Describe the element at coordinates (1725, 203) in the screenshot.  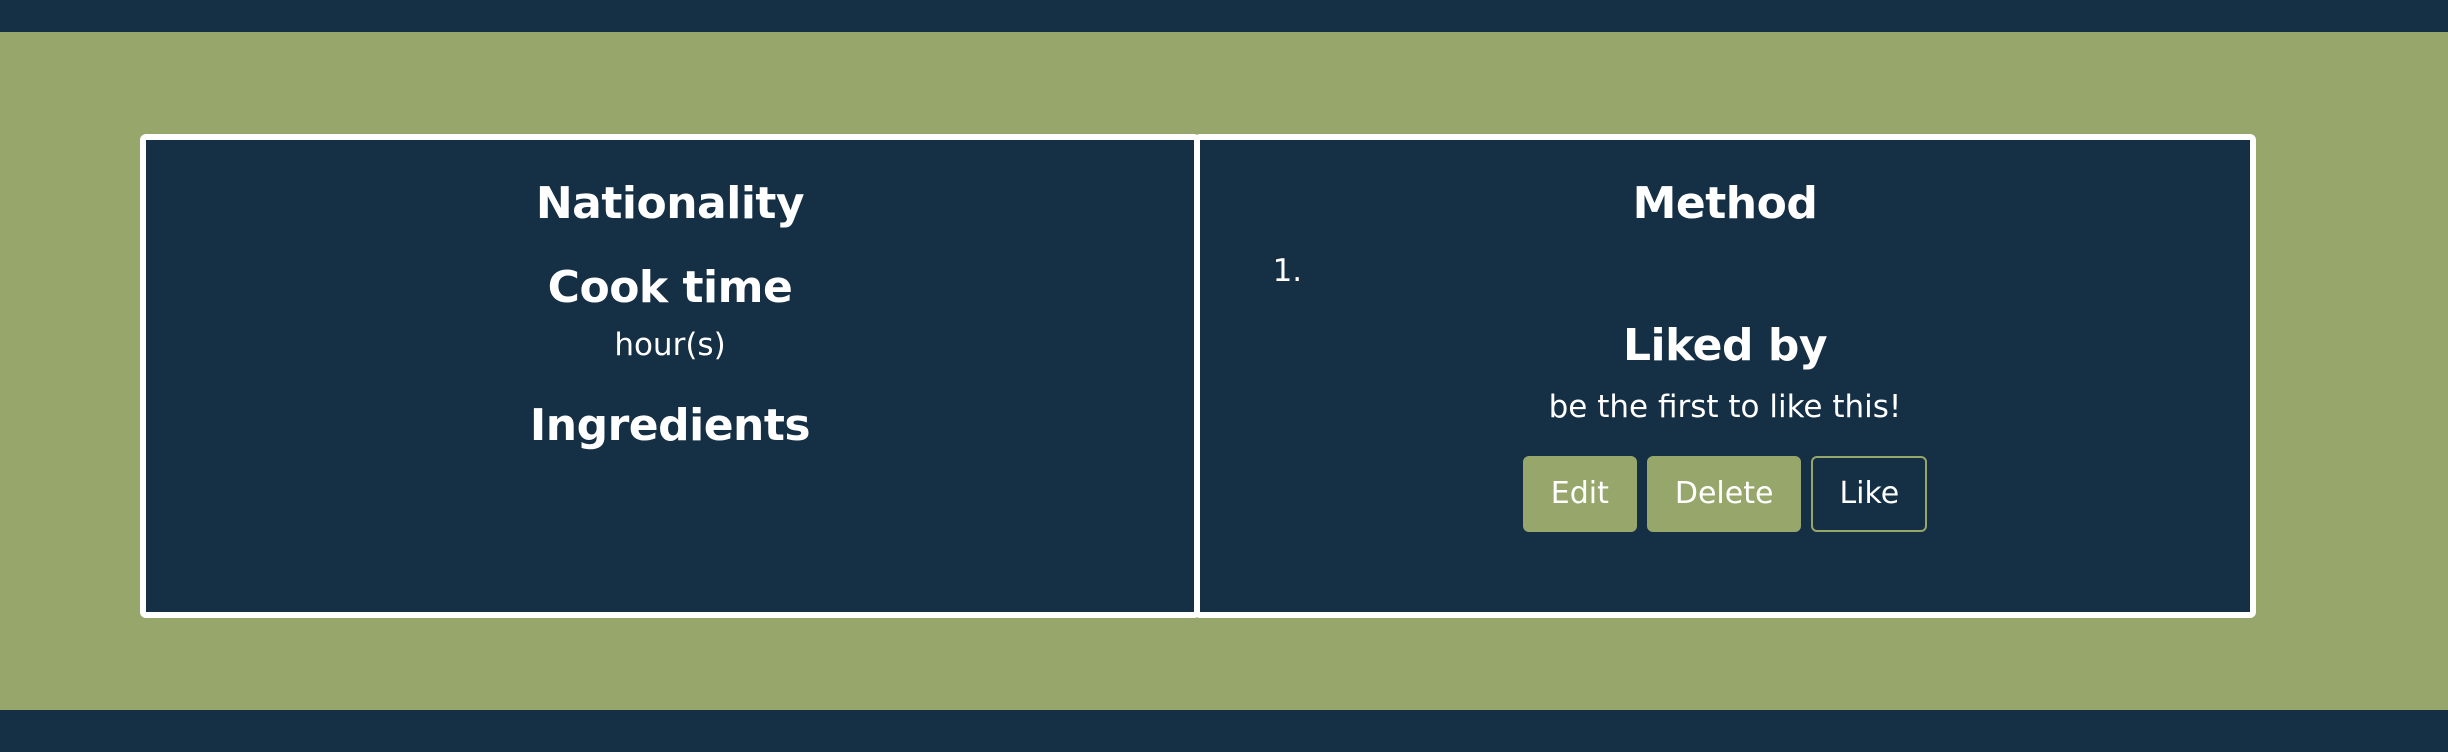
I see `method-heading: Method` at that location.